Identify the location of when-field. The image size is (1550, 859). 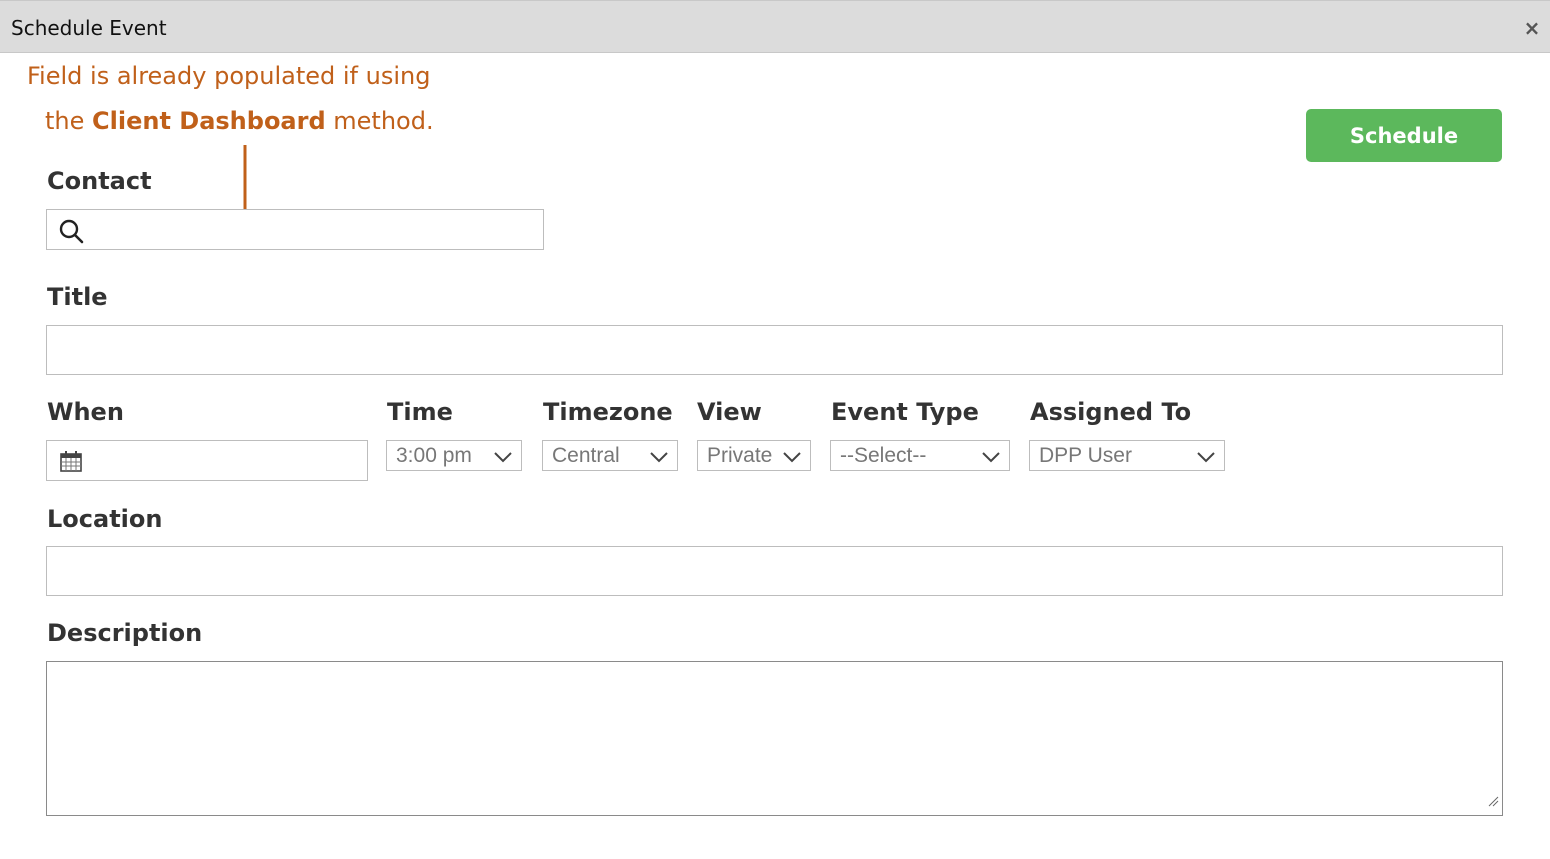
(207, 460).